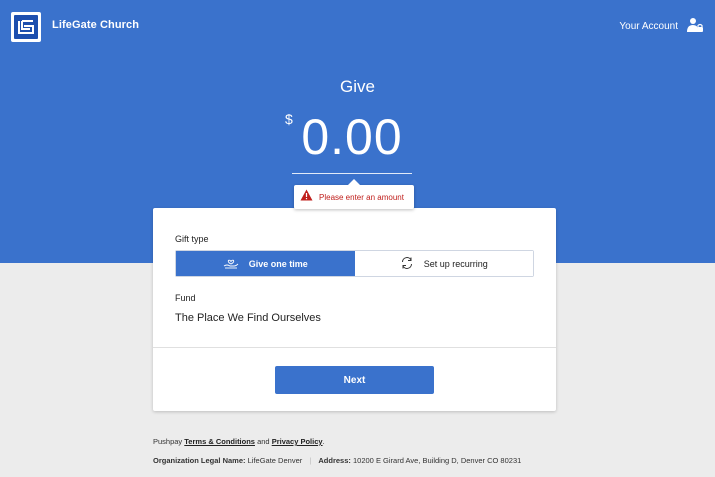 Image resolution: width=715 pixels, height=477 pixels. Describe the element at coordinates (95, 25) in the screenshot. I see `org-name: LifeGate Church` at that location.